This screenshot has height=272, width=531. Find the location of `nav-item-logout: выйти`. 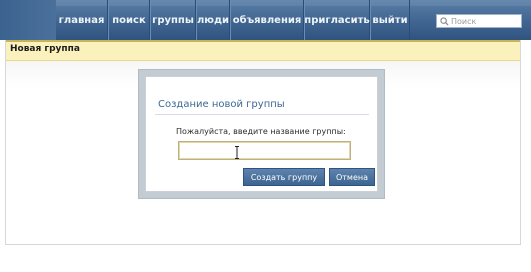

nav-item-logout: выйти is located at coordinates (390, 20).